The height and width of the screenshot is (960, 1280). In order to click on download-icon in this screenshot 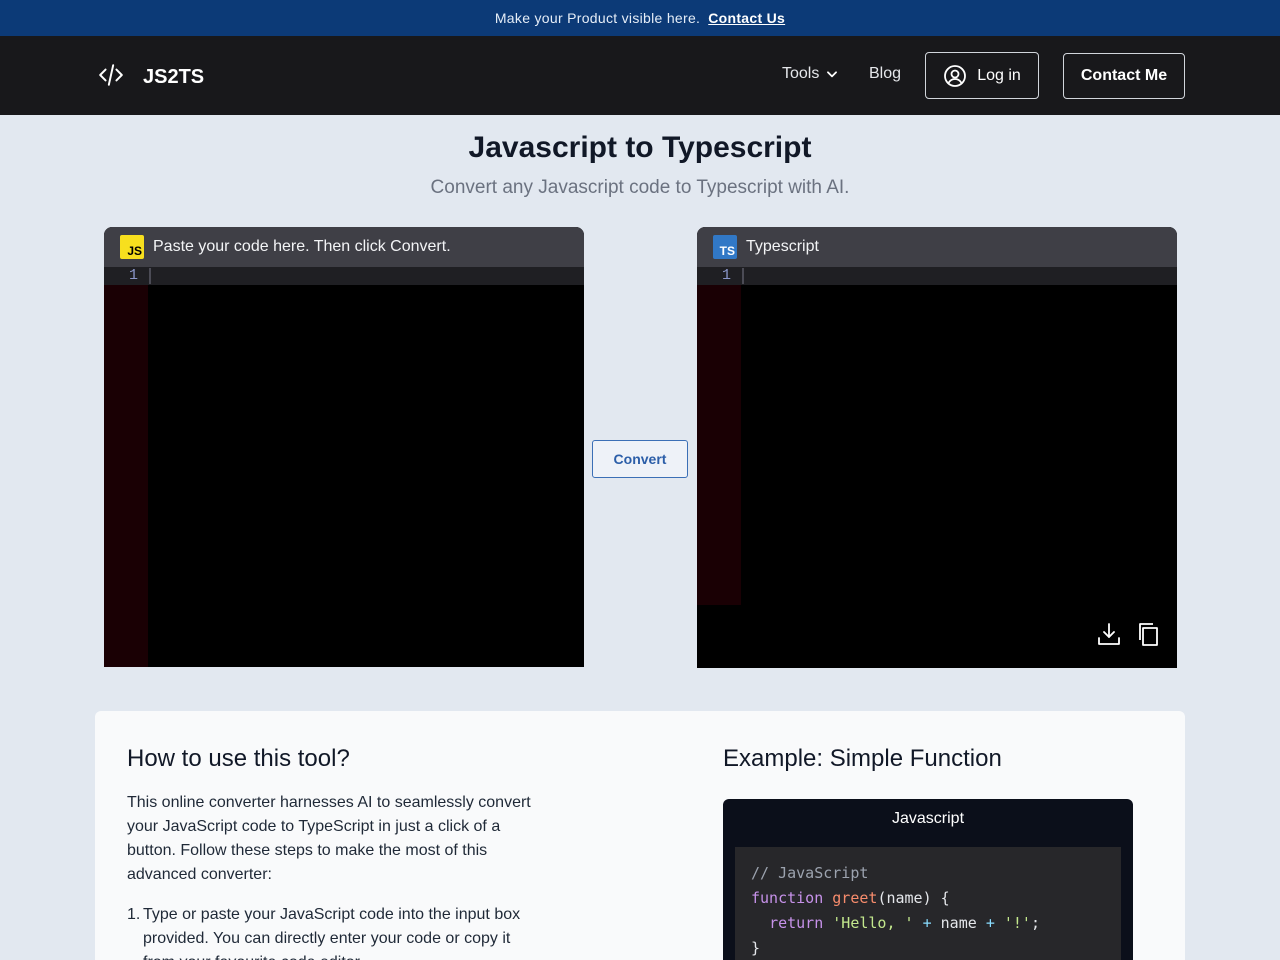, I will do `click(1109, 634)`.